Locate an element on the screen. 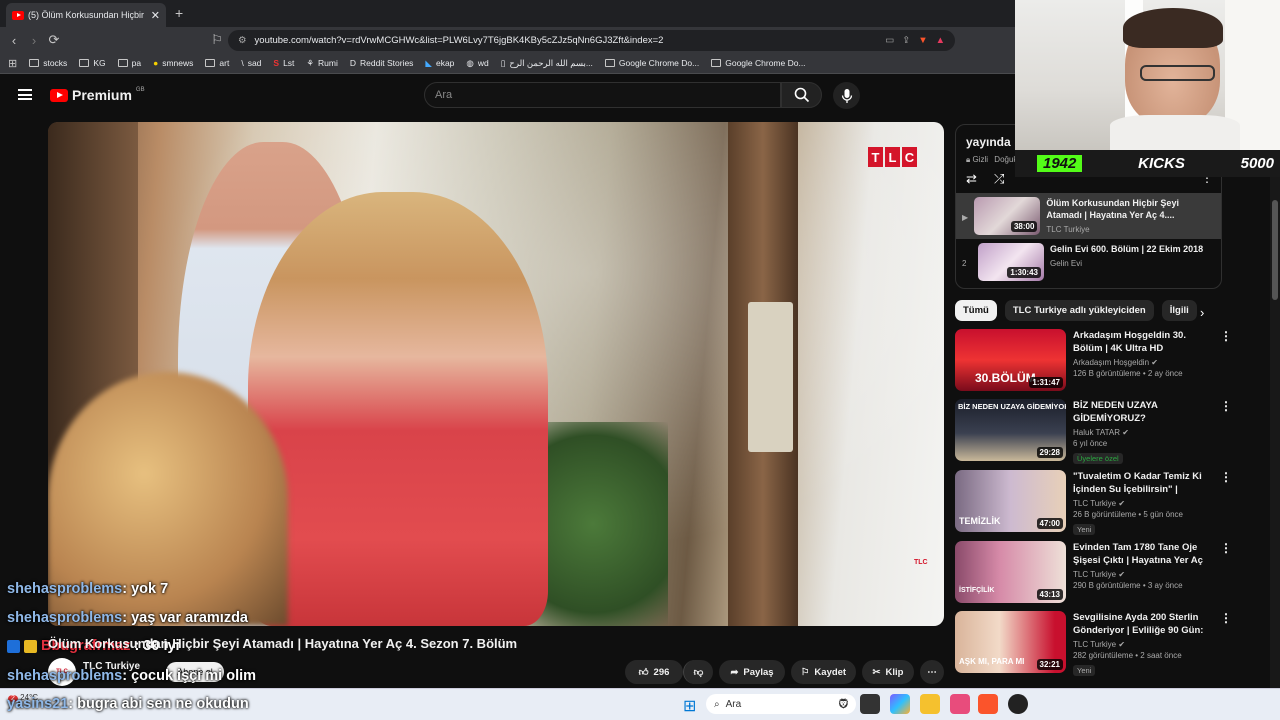 The width and height of the screenshot is (1280, 720). bookmark-item: D Reddit Stories is located at coordinates (382, 63).